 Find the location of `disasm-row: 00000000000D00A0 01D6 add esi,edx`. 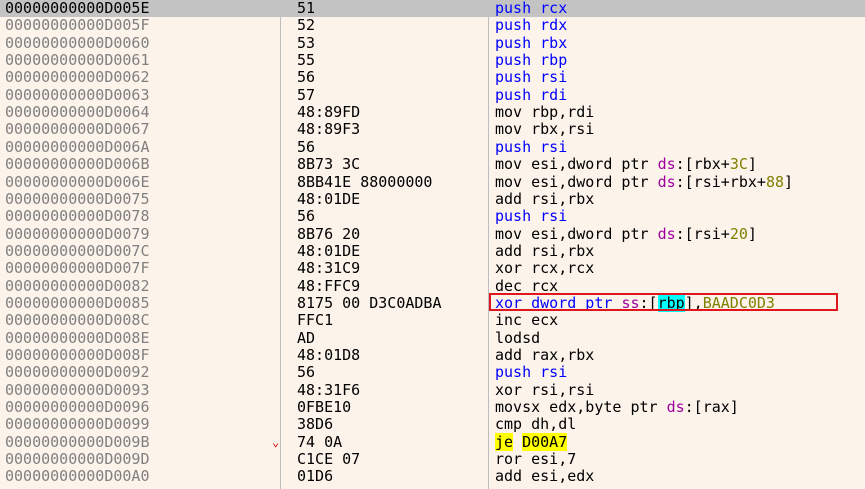

disasm-row: 00000000000D00A0 01D6 add esi,edx is located at coordinates (432, 476).